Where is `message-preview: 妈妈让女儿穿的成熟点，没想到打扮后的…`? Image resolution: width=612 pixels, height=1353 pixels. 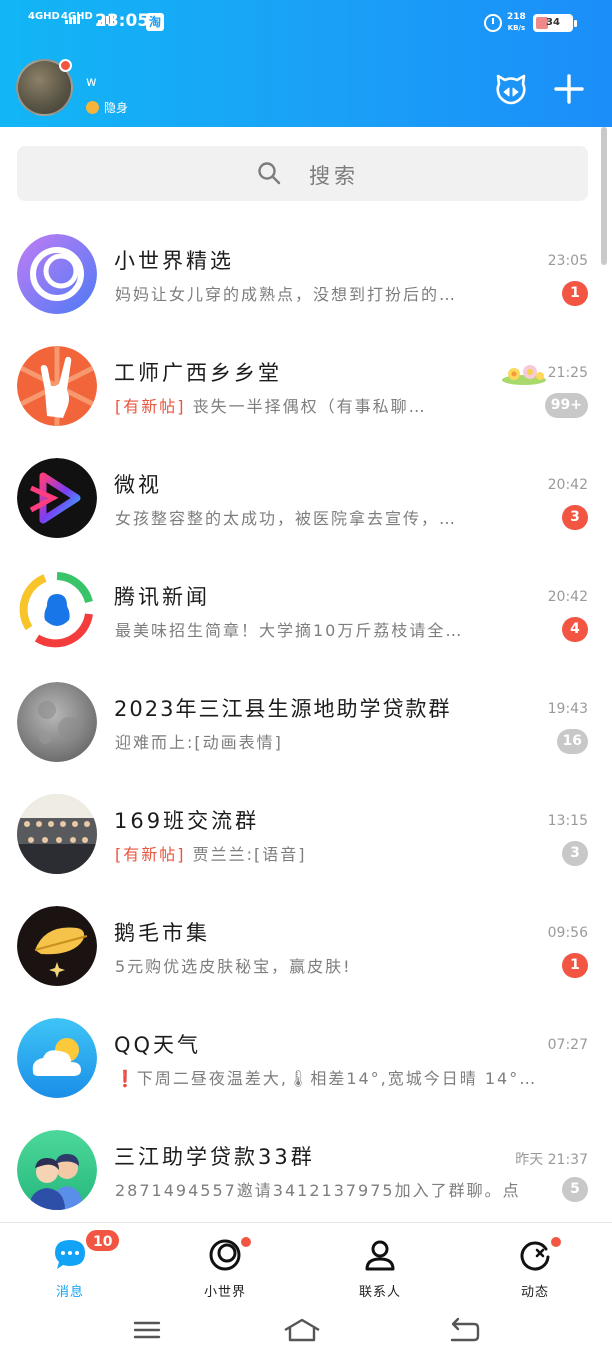
message-preview: 妈妈让女儿穿的成熟点，没想到打扮后的… is located at coordinates (286, 294).